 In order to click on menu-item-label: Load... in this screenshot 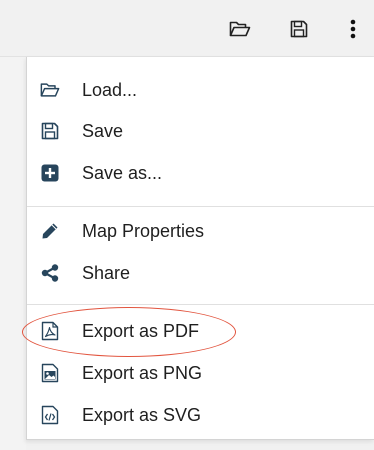, I will do `click(110, 90)`.